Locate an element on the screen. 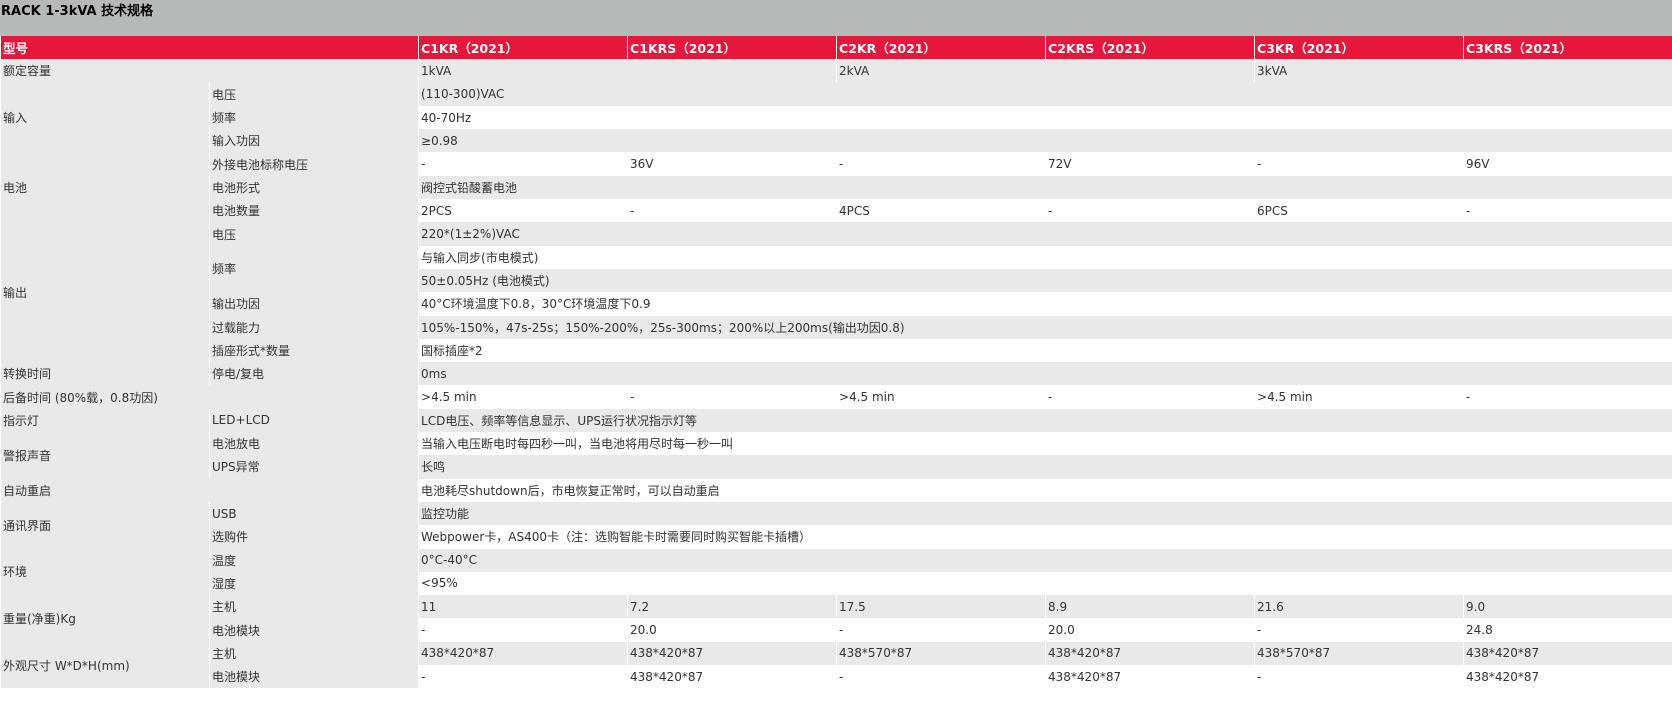 This screenshot has width=1672, height=722. cell: 6PCS is located at coordinates (1359, 211).